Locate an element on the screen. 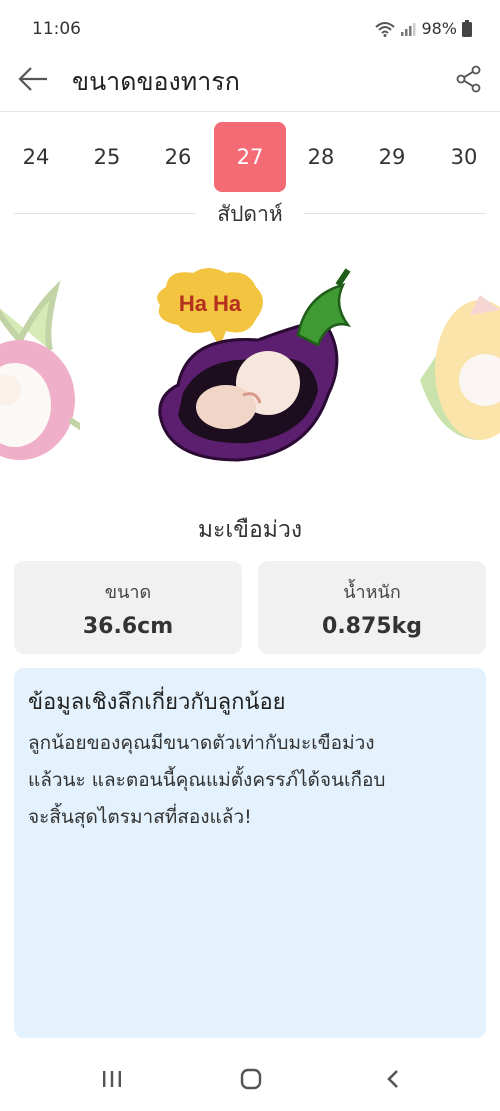 The width and height of the screenshot is (500, 1111). system-nav-bar is located at coordinates (250, 1077).